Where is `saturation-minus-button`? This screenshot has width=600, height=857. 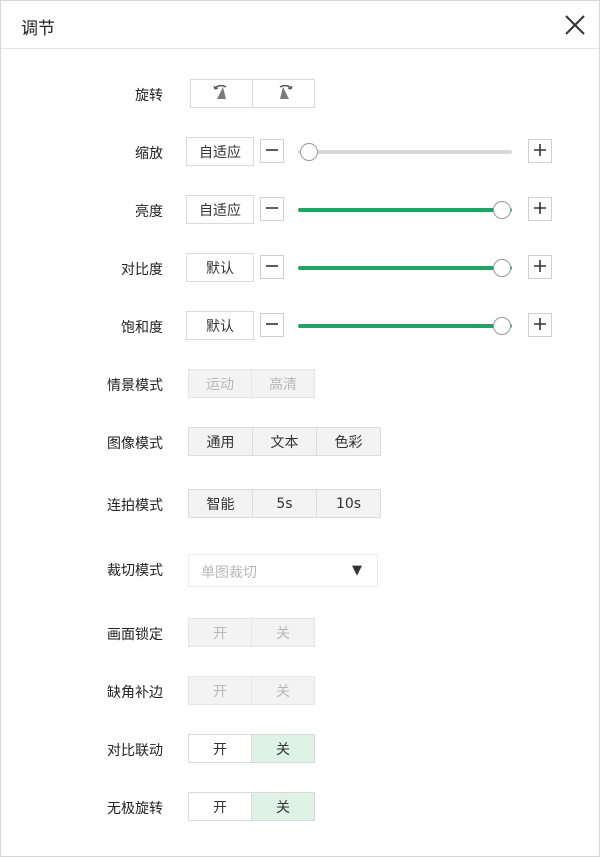 saturation-minus-button is located at coordinates (272, 325).